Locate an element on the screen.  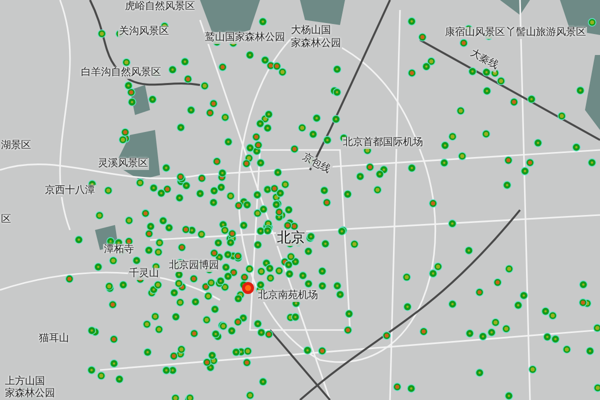
place-label: 白羊沟自然风景区 is located at coordinates (121, 73).